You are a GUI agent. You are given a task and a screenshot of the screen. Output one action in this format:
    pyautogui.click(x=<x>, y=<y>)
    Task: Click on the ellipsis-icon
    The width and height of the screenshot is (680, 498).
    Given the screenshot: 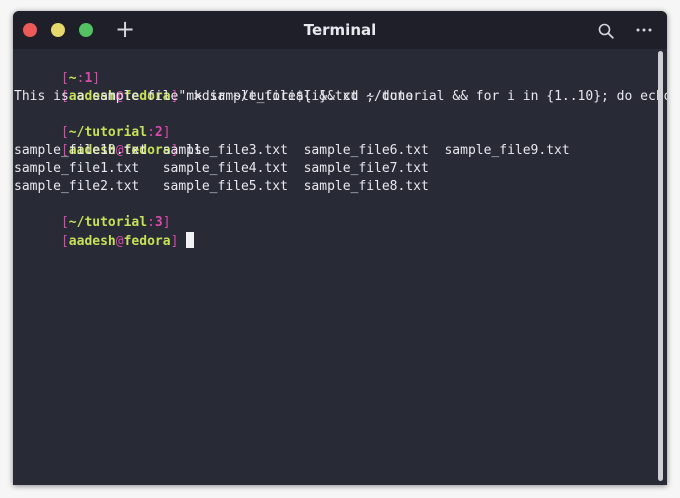 What is the action you would take?
    pyautogui.click(x=644, y=30)
    